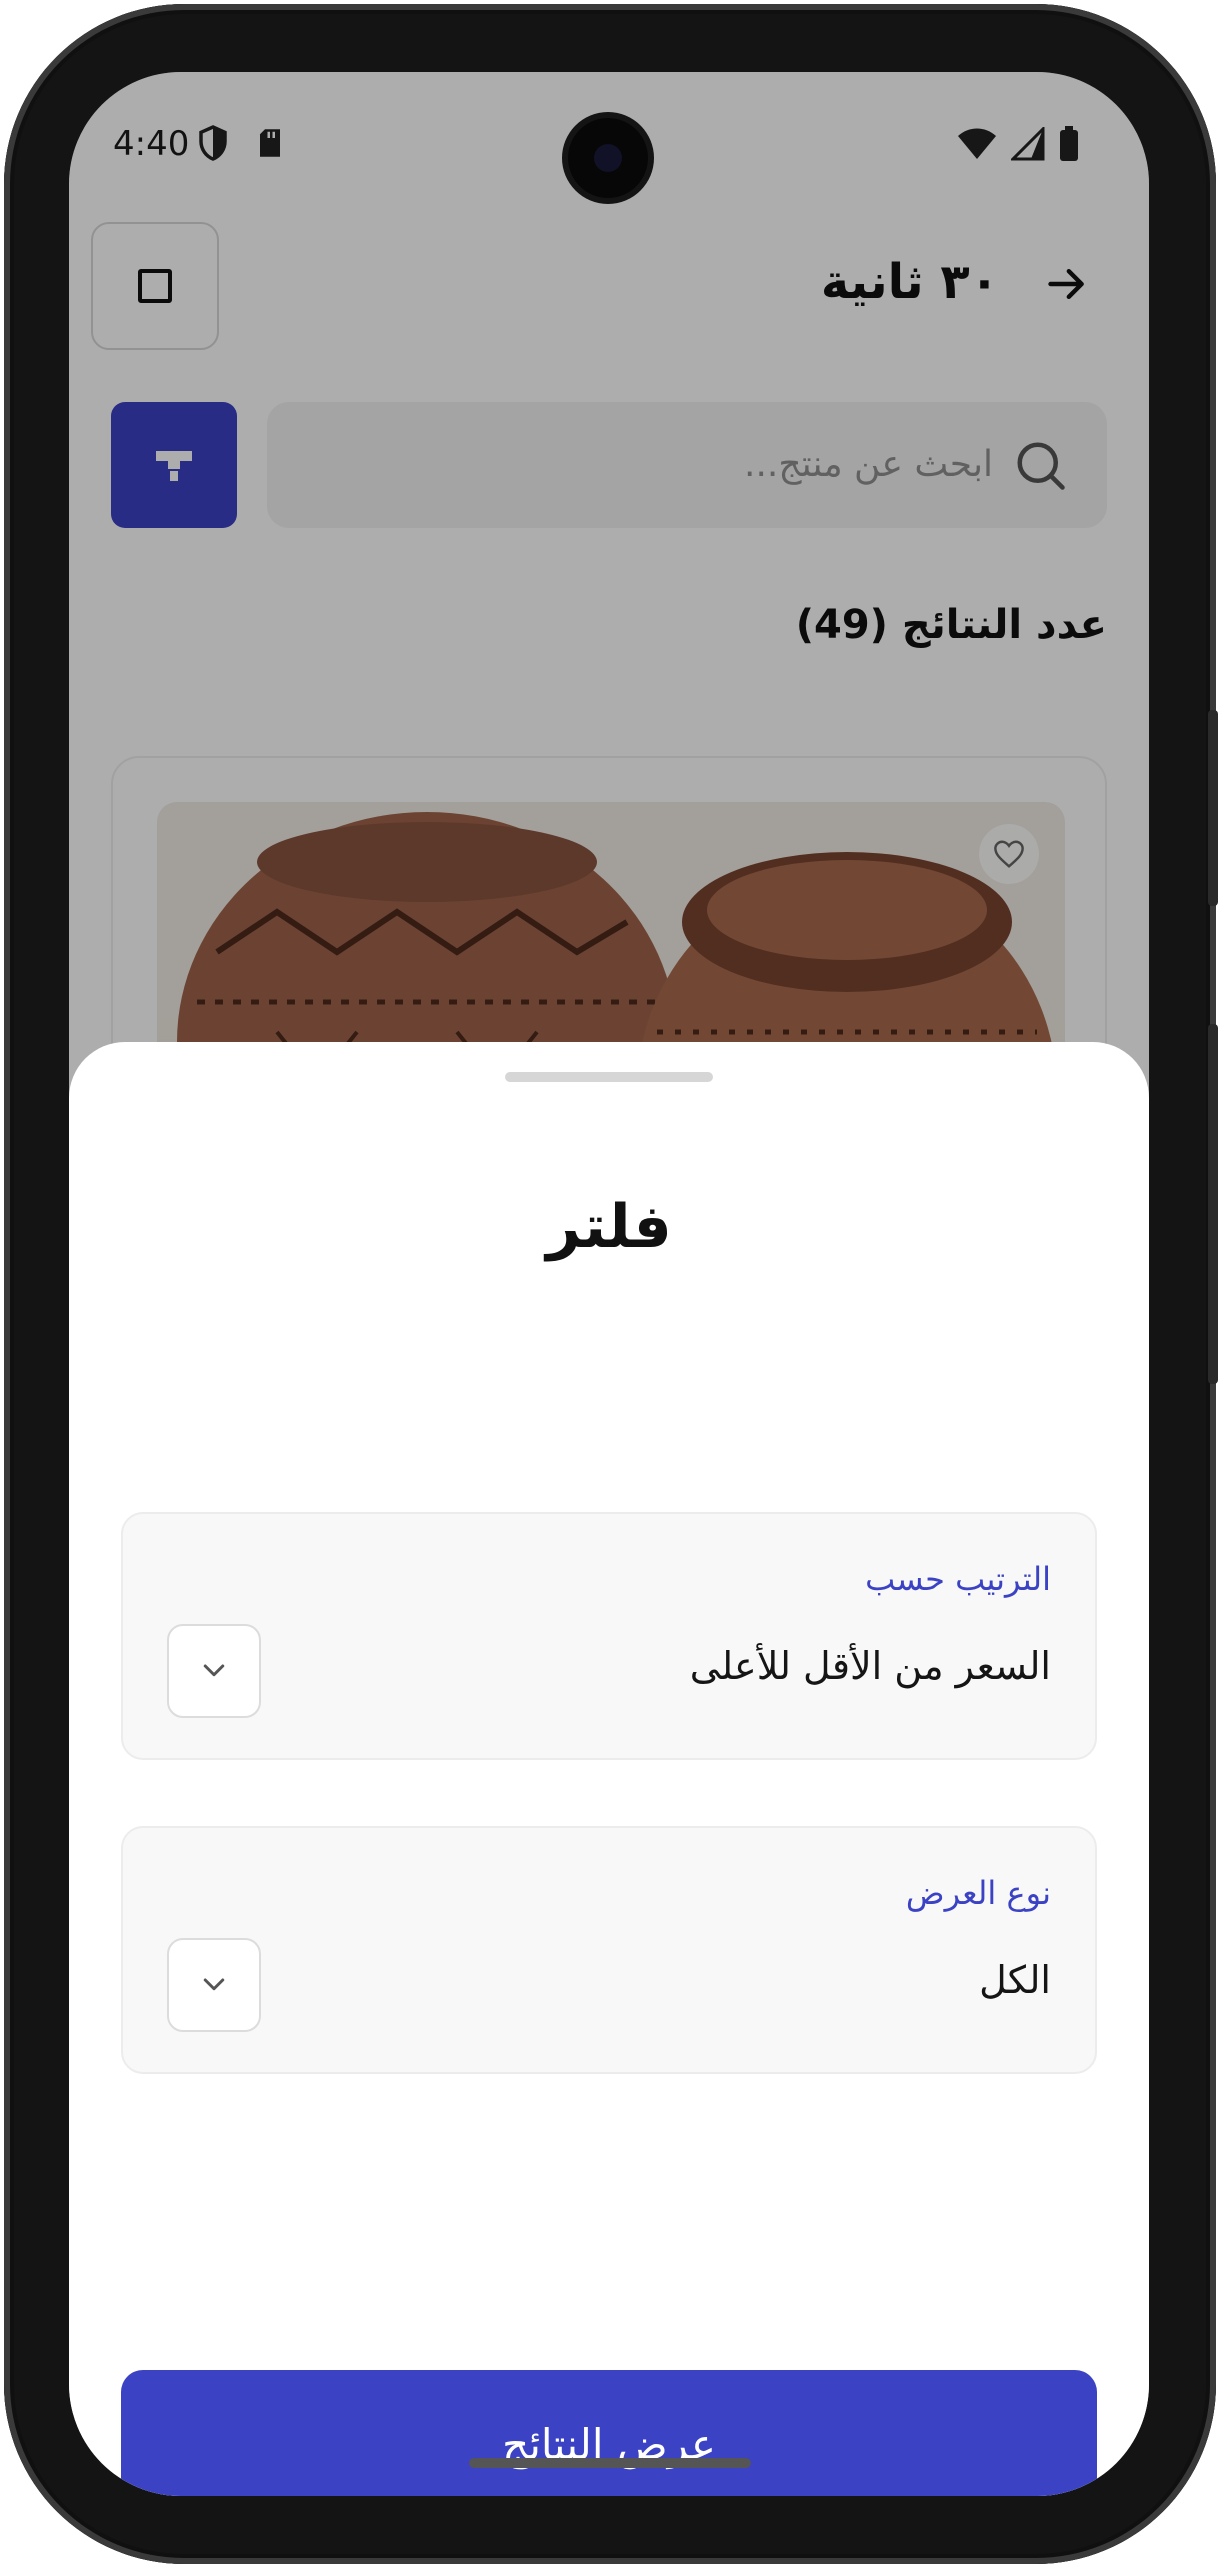 The image size is (1224, 2570). What do you see at coordinates (958, 1579) in the screenshot?
I see `sort-by-label: الترتيب حسب` at bounding box center [958, 1579].